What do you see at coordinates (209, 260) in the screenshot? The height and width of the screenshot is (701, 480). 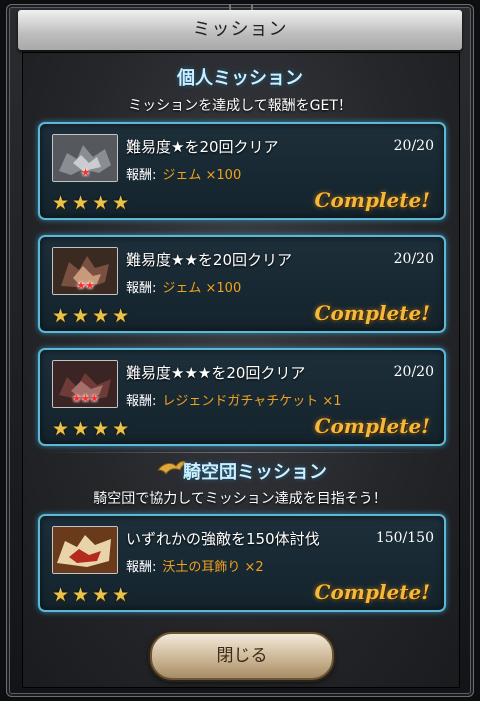 I see `mission-title: 難易度★★を20回クリア` at bounding box center [209, 260].